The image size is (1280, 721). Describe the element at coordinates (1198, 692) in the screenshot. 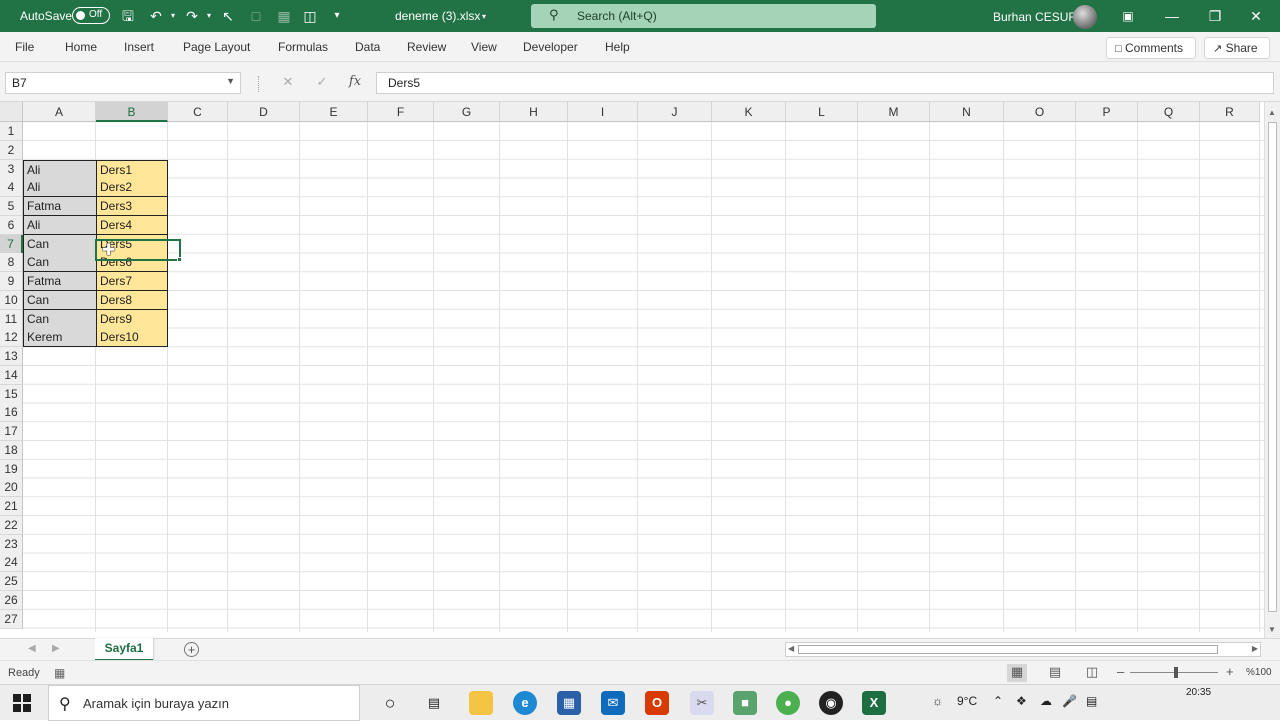

I see `clock-time: 20:35` at that location.